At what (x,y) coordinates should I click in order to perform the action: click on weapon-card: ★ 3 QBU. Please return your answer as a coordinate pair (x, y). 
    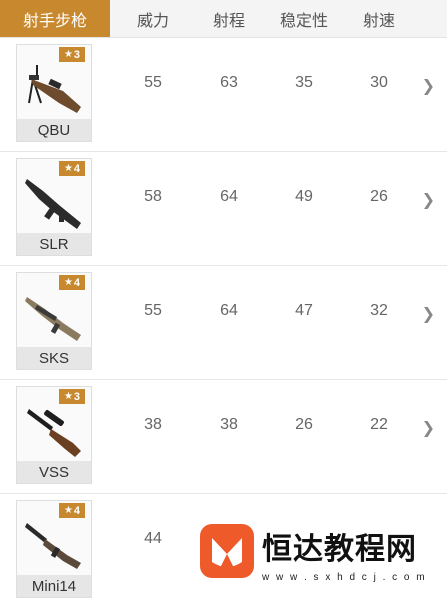
    Looking at the image, I should click on (54, 93).